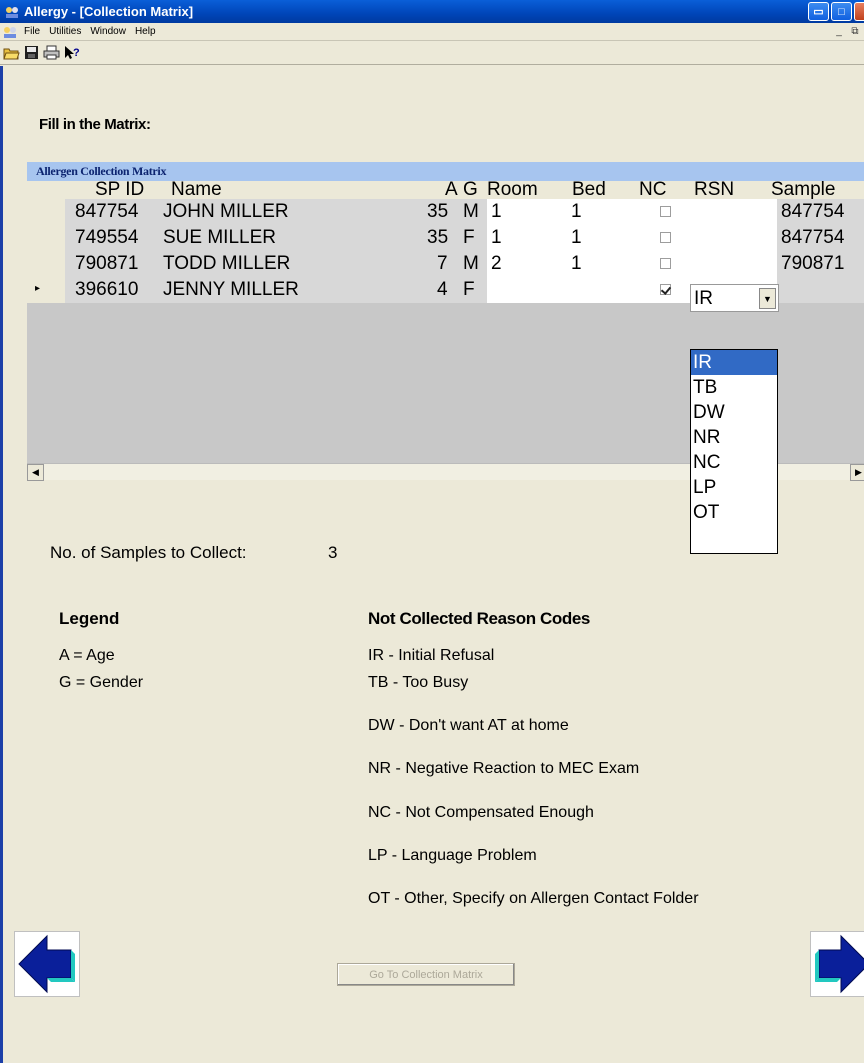 The image size is (864, 1063). What do you see at coordinates (11, 52) in the screenshot?
I see `open-folder-icon` at bounding box center [11, 52].